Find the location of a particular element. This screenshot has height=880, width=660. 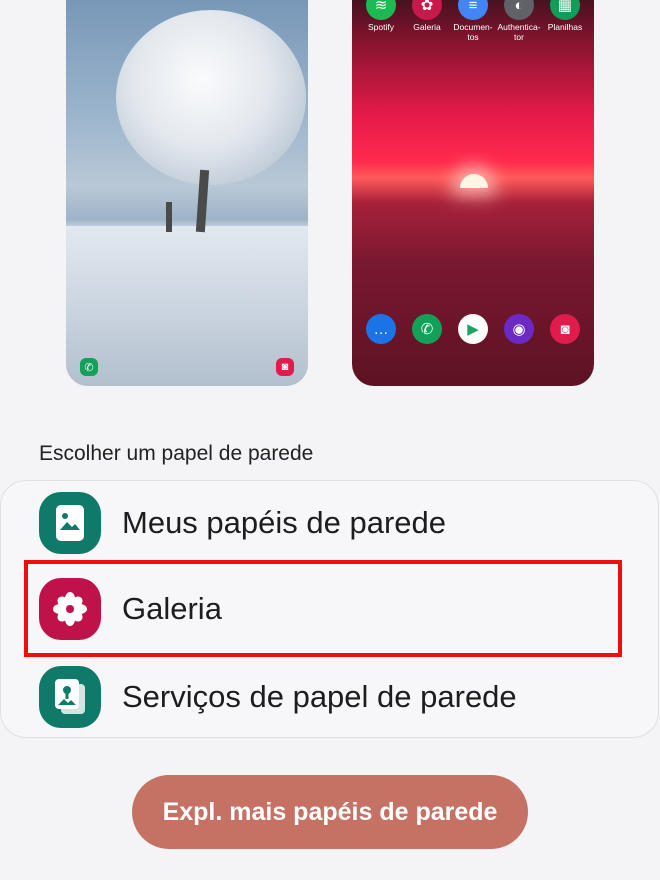

option-label: Serviços de papel de parede is located at coordinates (319, 696).